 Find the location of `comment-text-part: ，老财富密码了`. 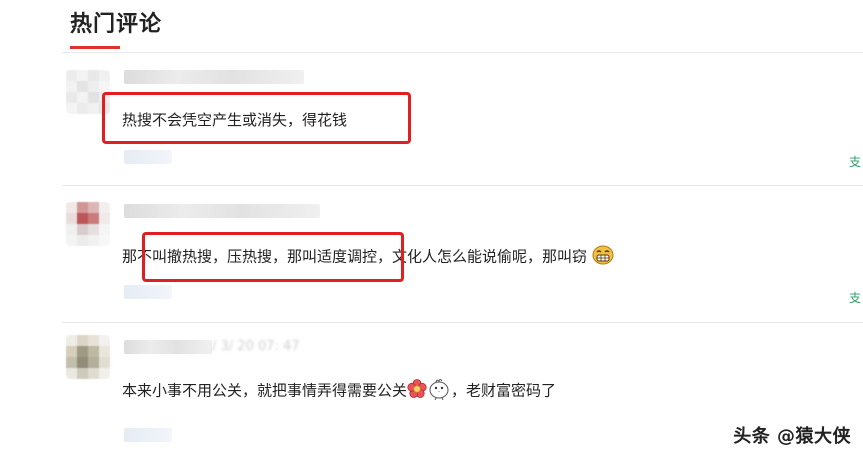

comment-text-part: ，老财富密码了 is located at coordinates (504, 390).